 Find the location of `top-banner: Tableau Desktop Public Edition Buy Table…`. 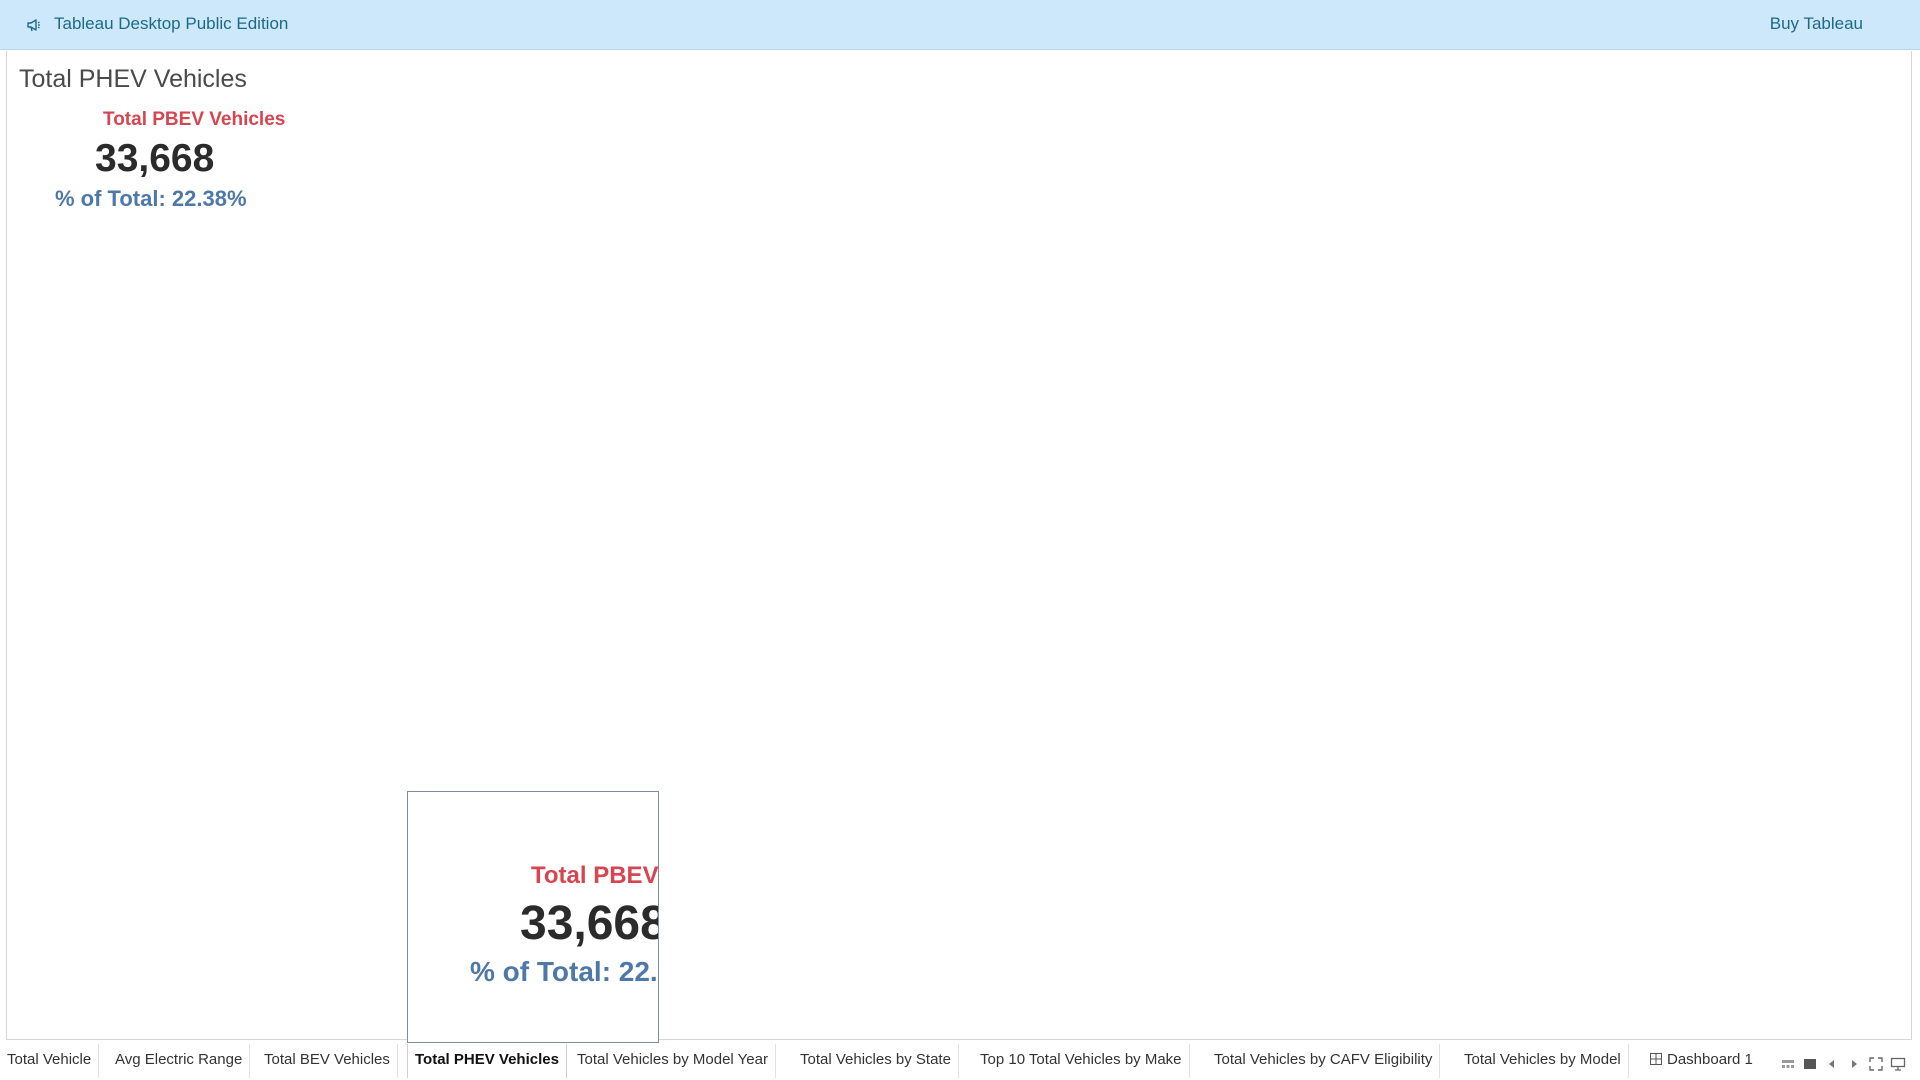

top-banner: Tableau Desktop Public Edition Buy Table… is located at coordinates (960, 25).